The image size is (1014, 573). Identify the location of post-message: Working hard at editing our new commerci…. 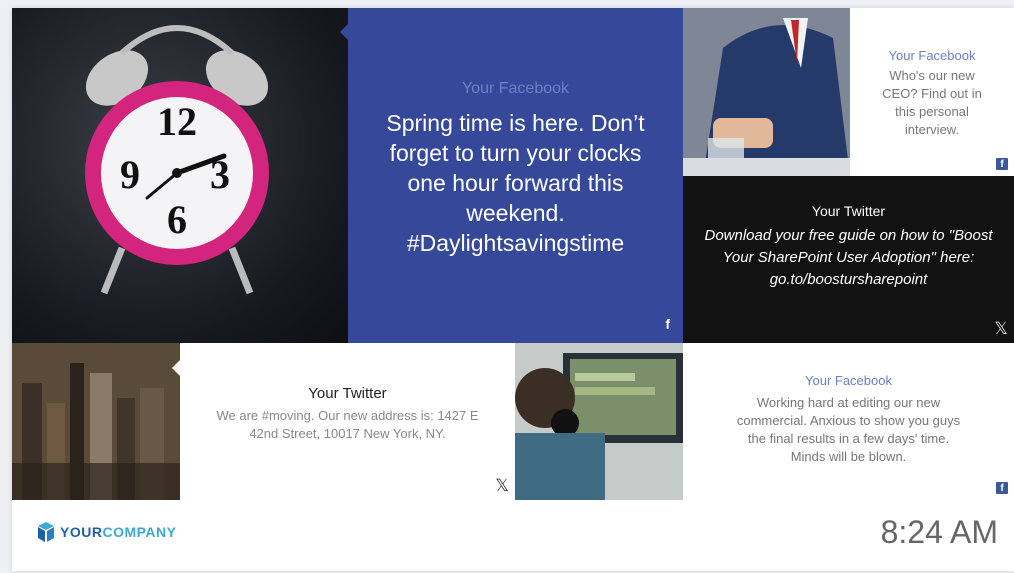
(848, 429).